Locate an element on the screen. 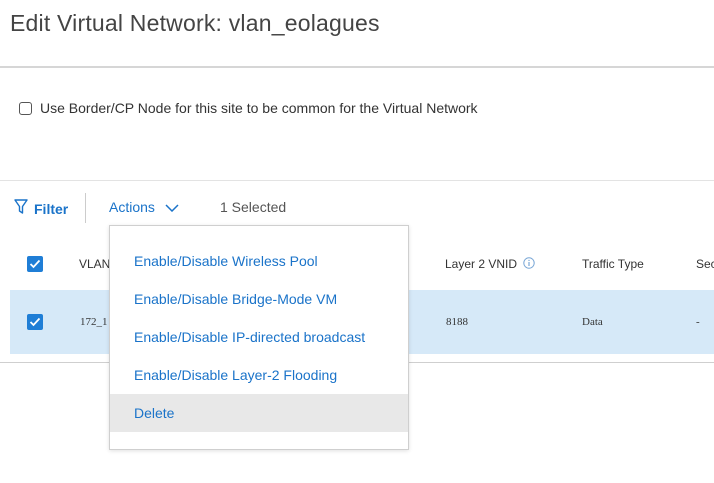  actions-label: Actions is located at coordinates (132, 207).